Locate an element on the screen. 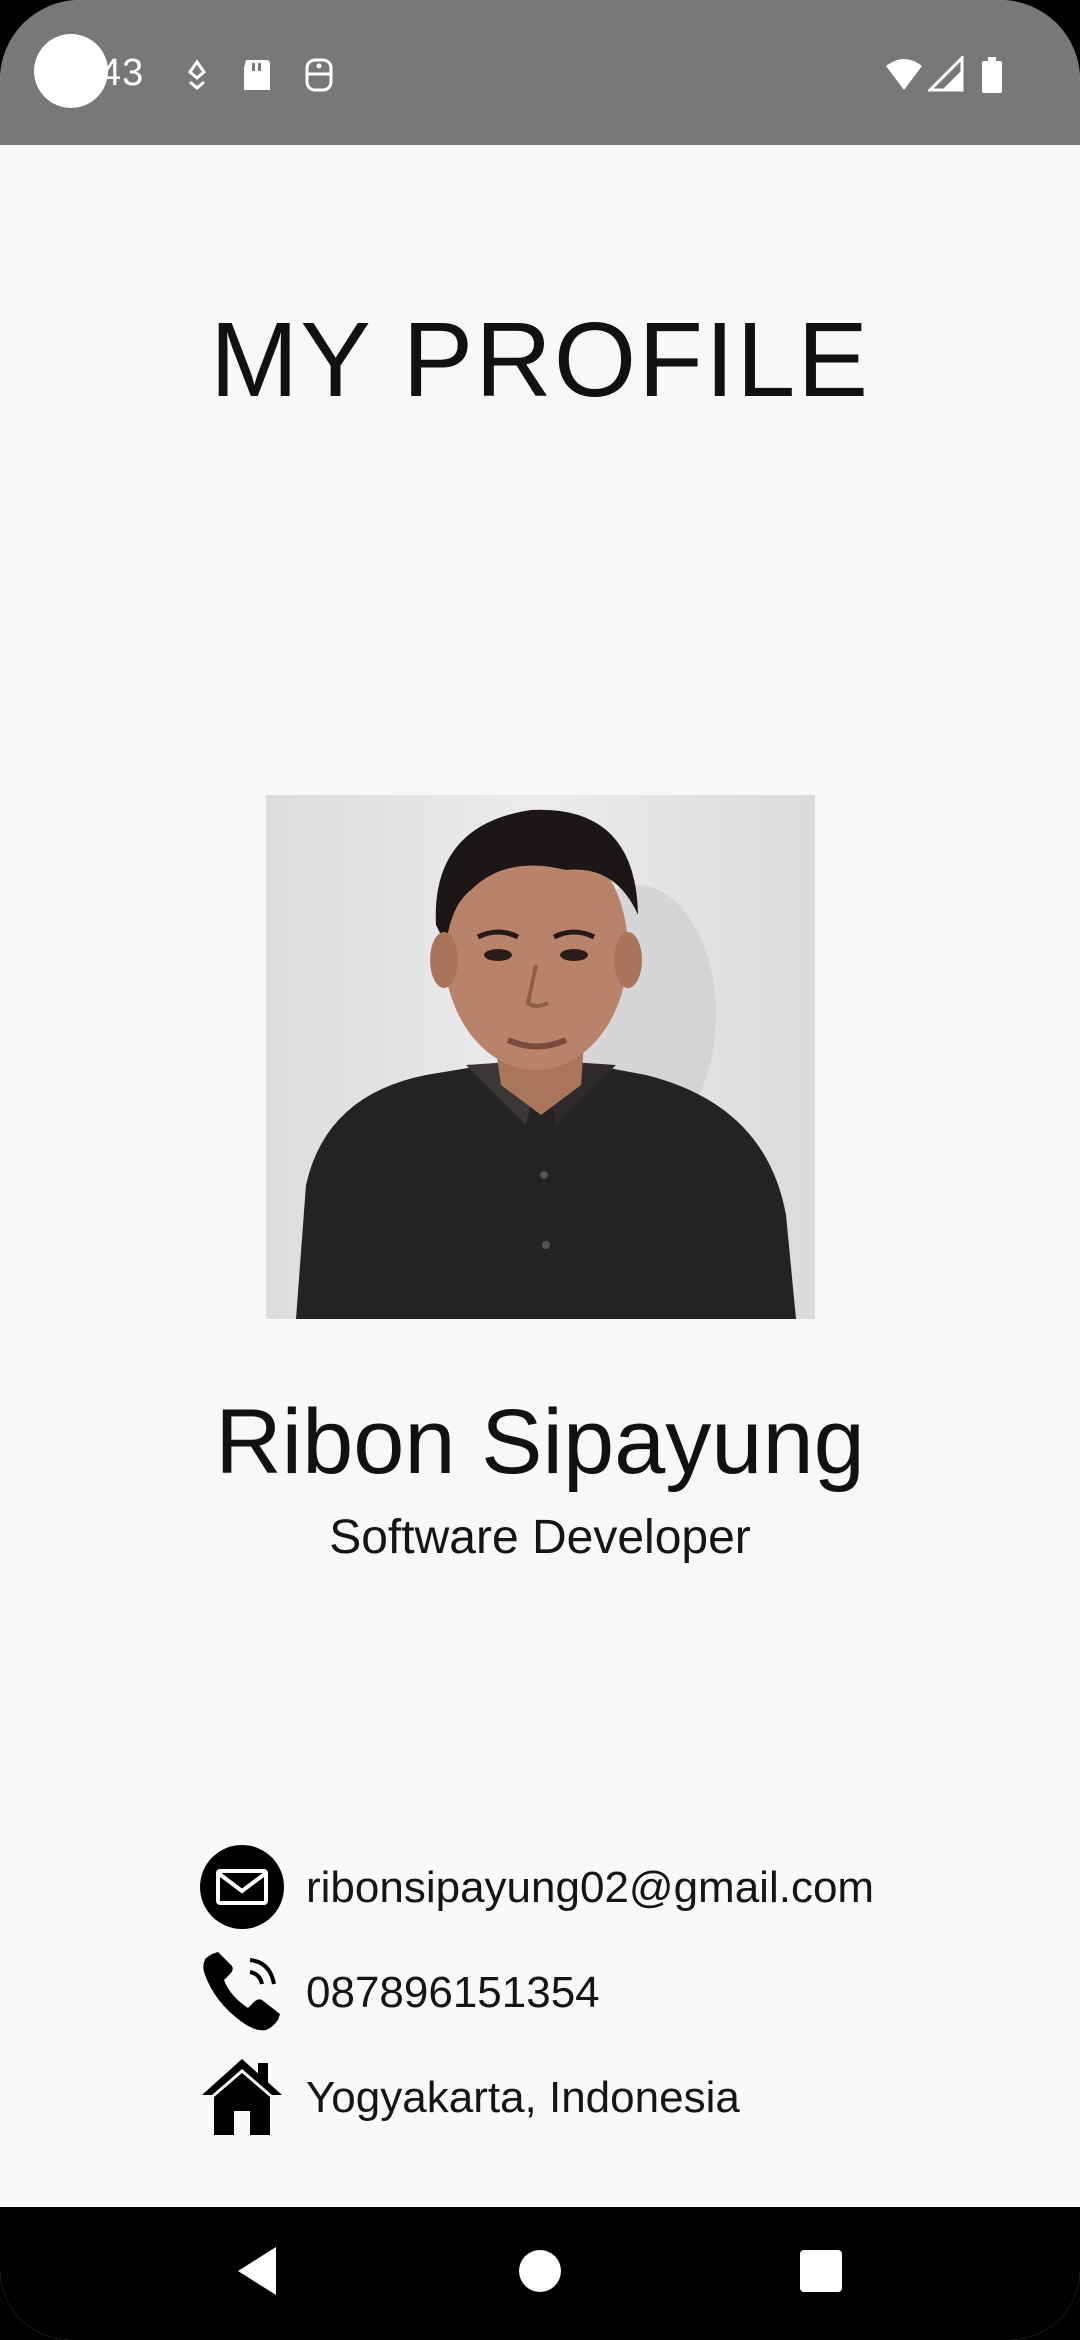 The image size is (1080, 2340). home-button is located at coordinates (540, 2271).